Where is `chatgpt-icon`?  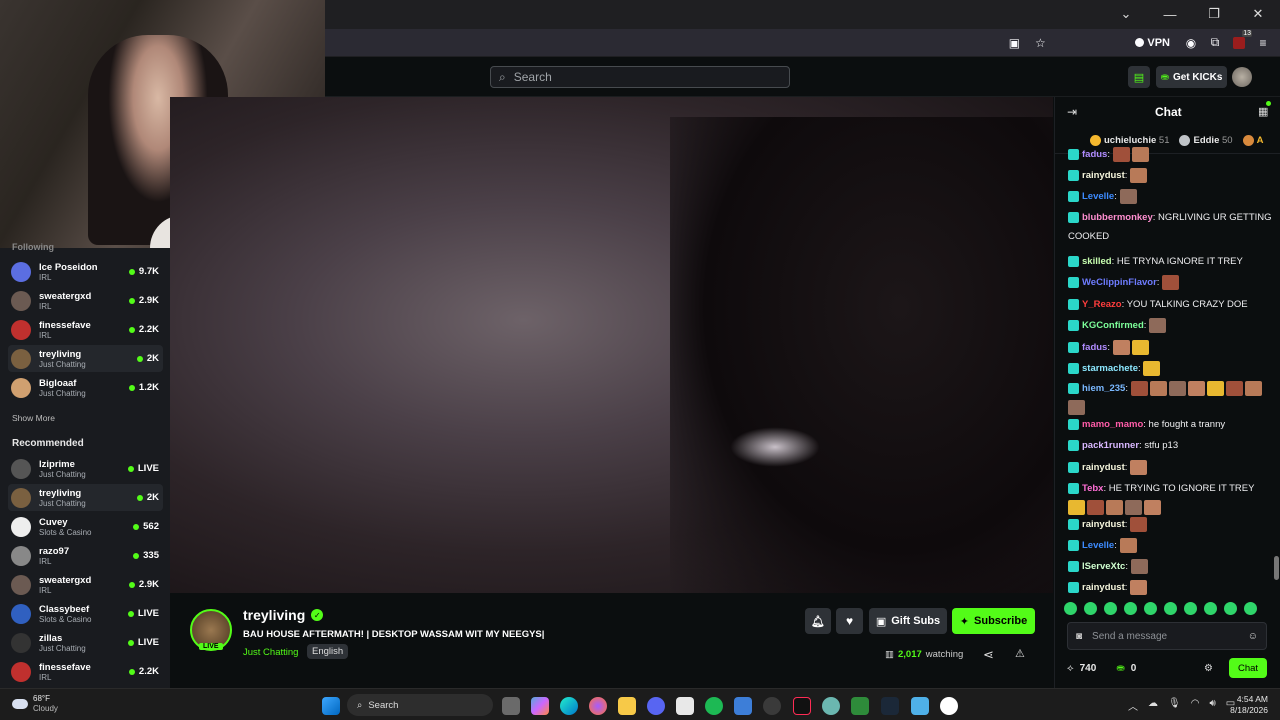 chatgpt-icon is located at coordinates (831, 706).